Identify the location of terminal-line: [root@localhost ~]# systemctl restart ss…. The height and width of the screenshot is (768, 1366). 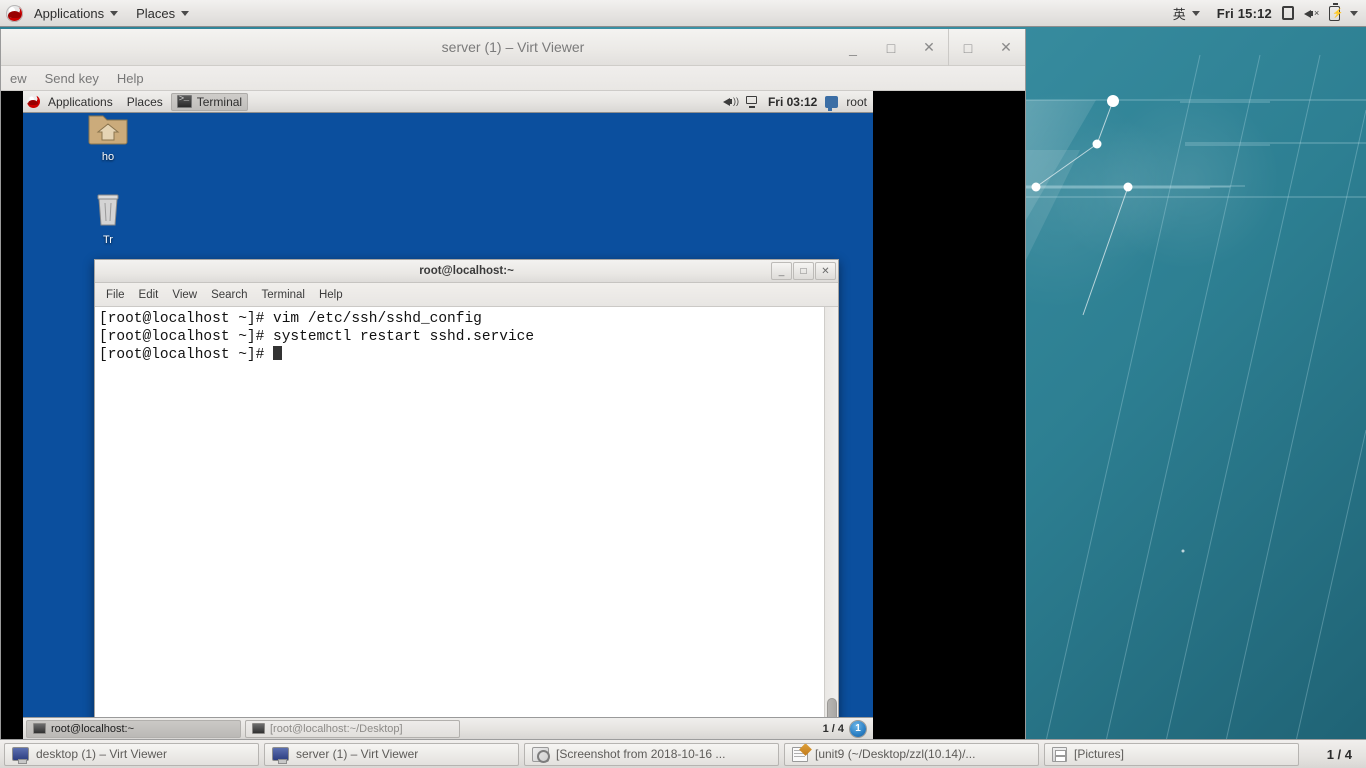
(317, 336).